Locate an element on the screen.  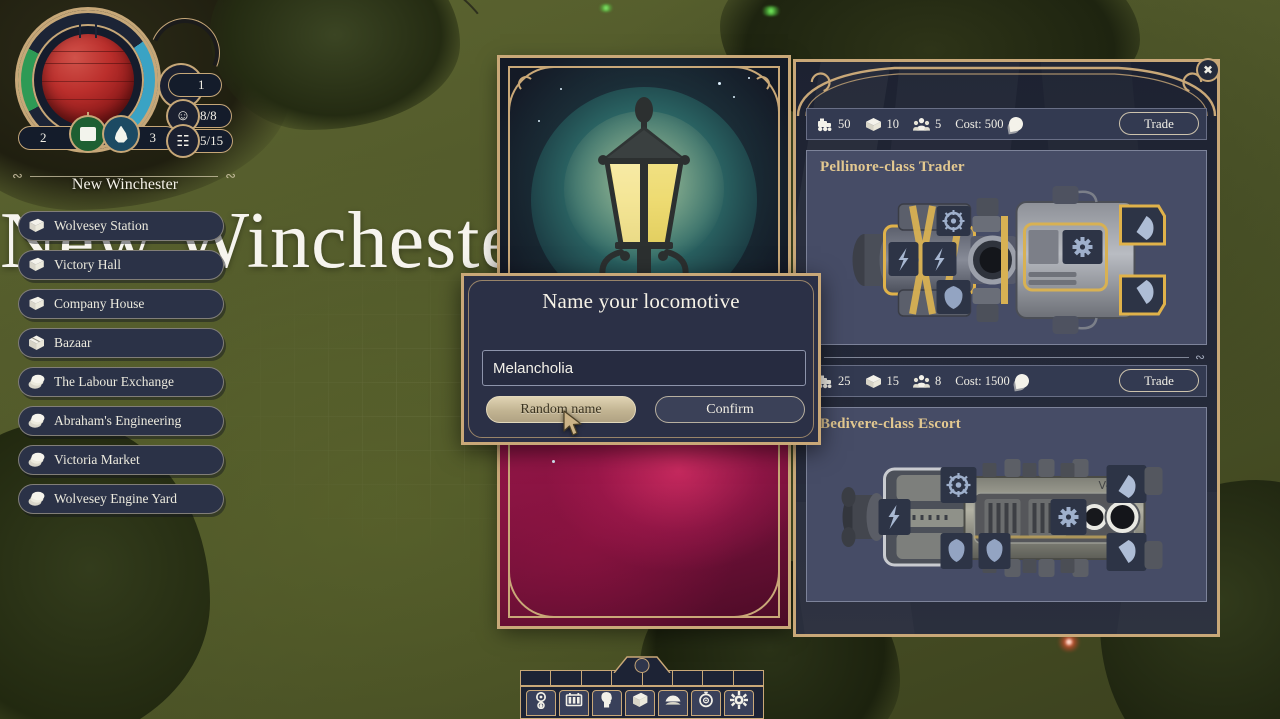
cargo-stat: 10 is located at coordinates (882, 124).